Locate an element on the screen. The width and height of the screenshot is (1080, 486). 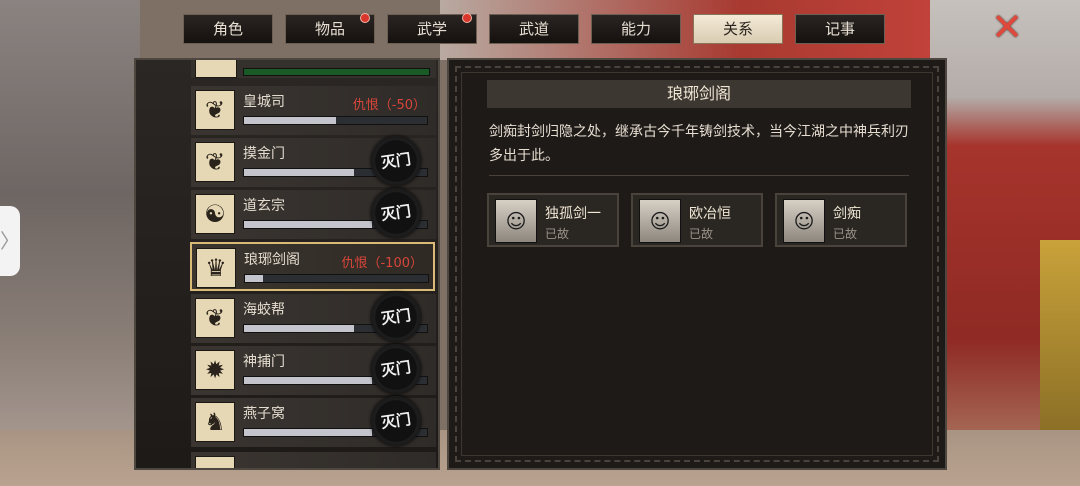
tab-journal: 记事 is located at coordinates (840, 29).